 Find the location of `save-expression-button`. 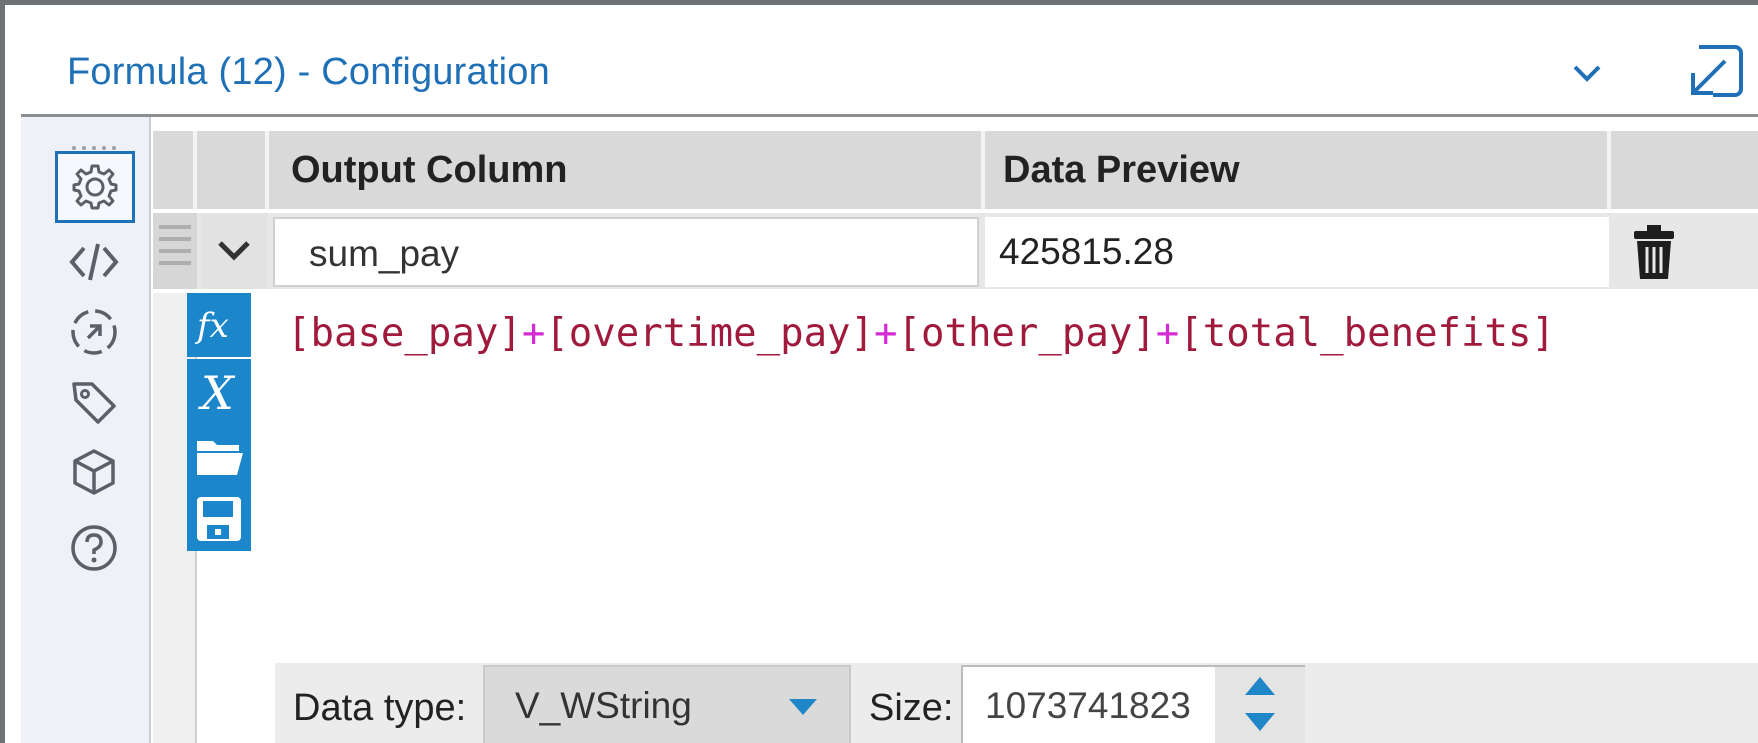

save-expression-button is located at coordinates (219, 519).